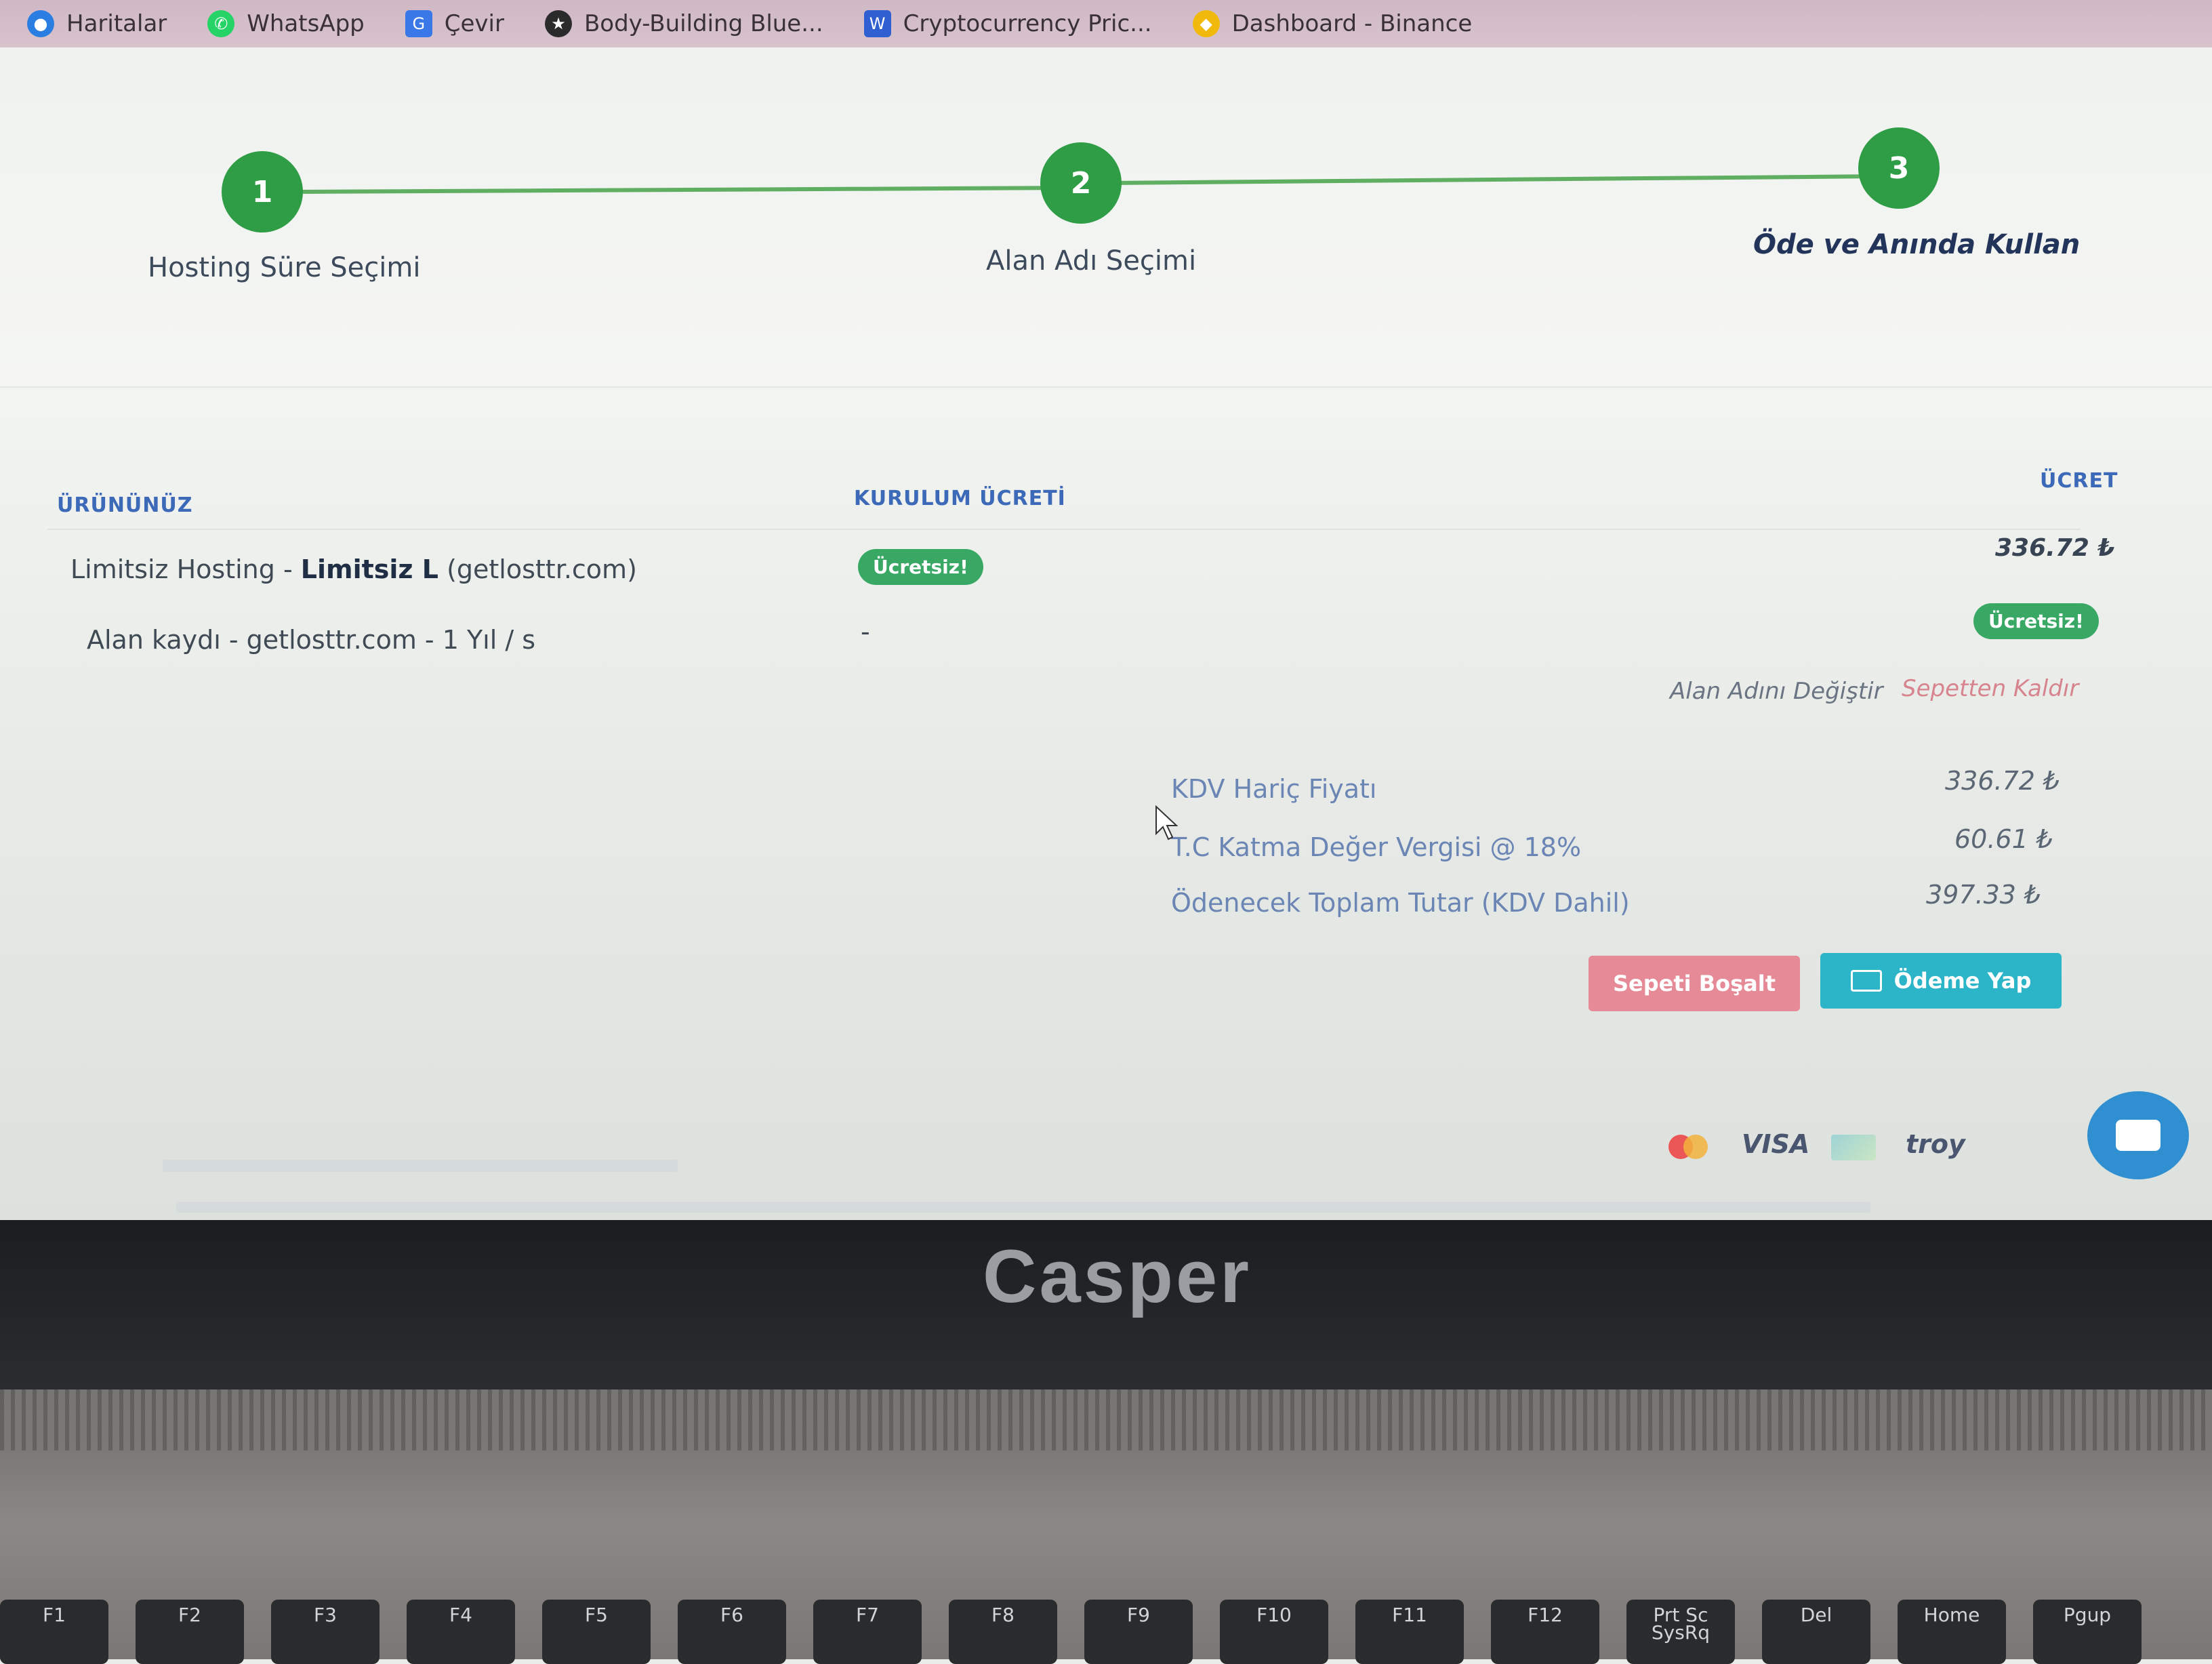 The image size is (2212, 1664). I want to click on footer-notice, so click(1023, 1207).